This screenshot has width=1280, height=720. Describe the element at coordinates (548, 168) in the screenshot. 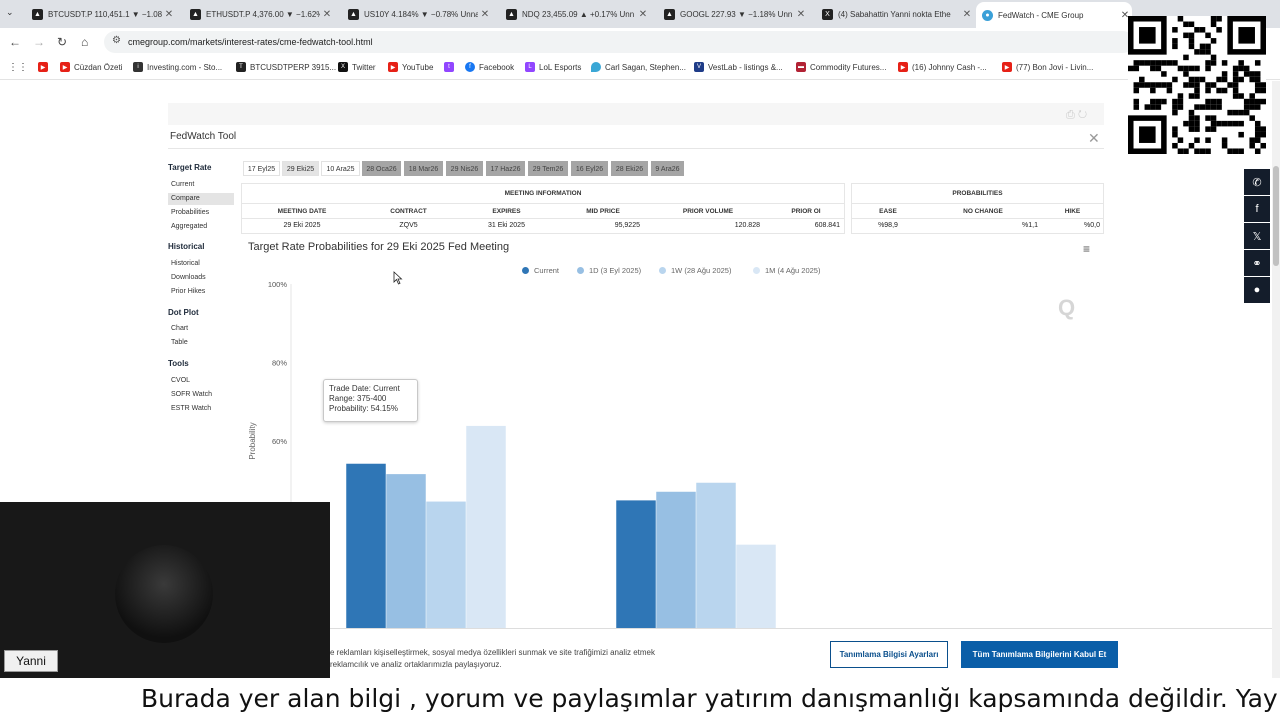

I see `date-tab: 29 Tem26` at that location.